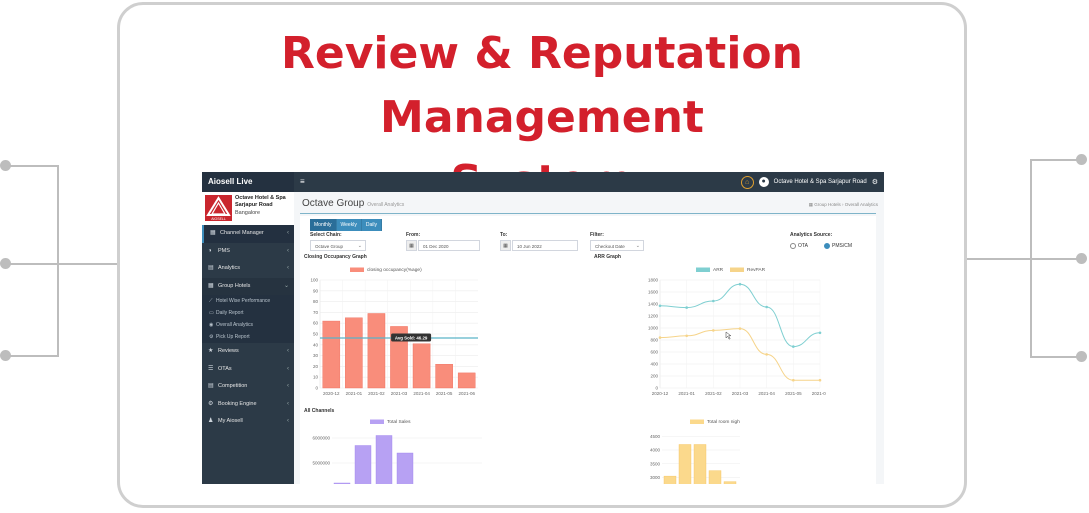 The image size is (1089, 513). What do you see at coordinates (316, 323) in the screenshot?
I see `y-tick-label: 60` at bounding box center [316, 323].